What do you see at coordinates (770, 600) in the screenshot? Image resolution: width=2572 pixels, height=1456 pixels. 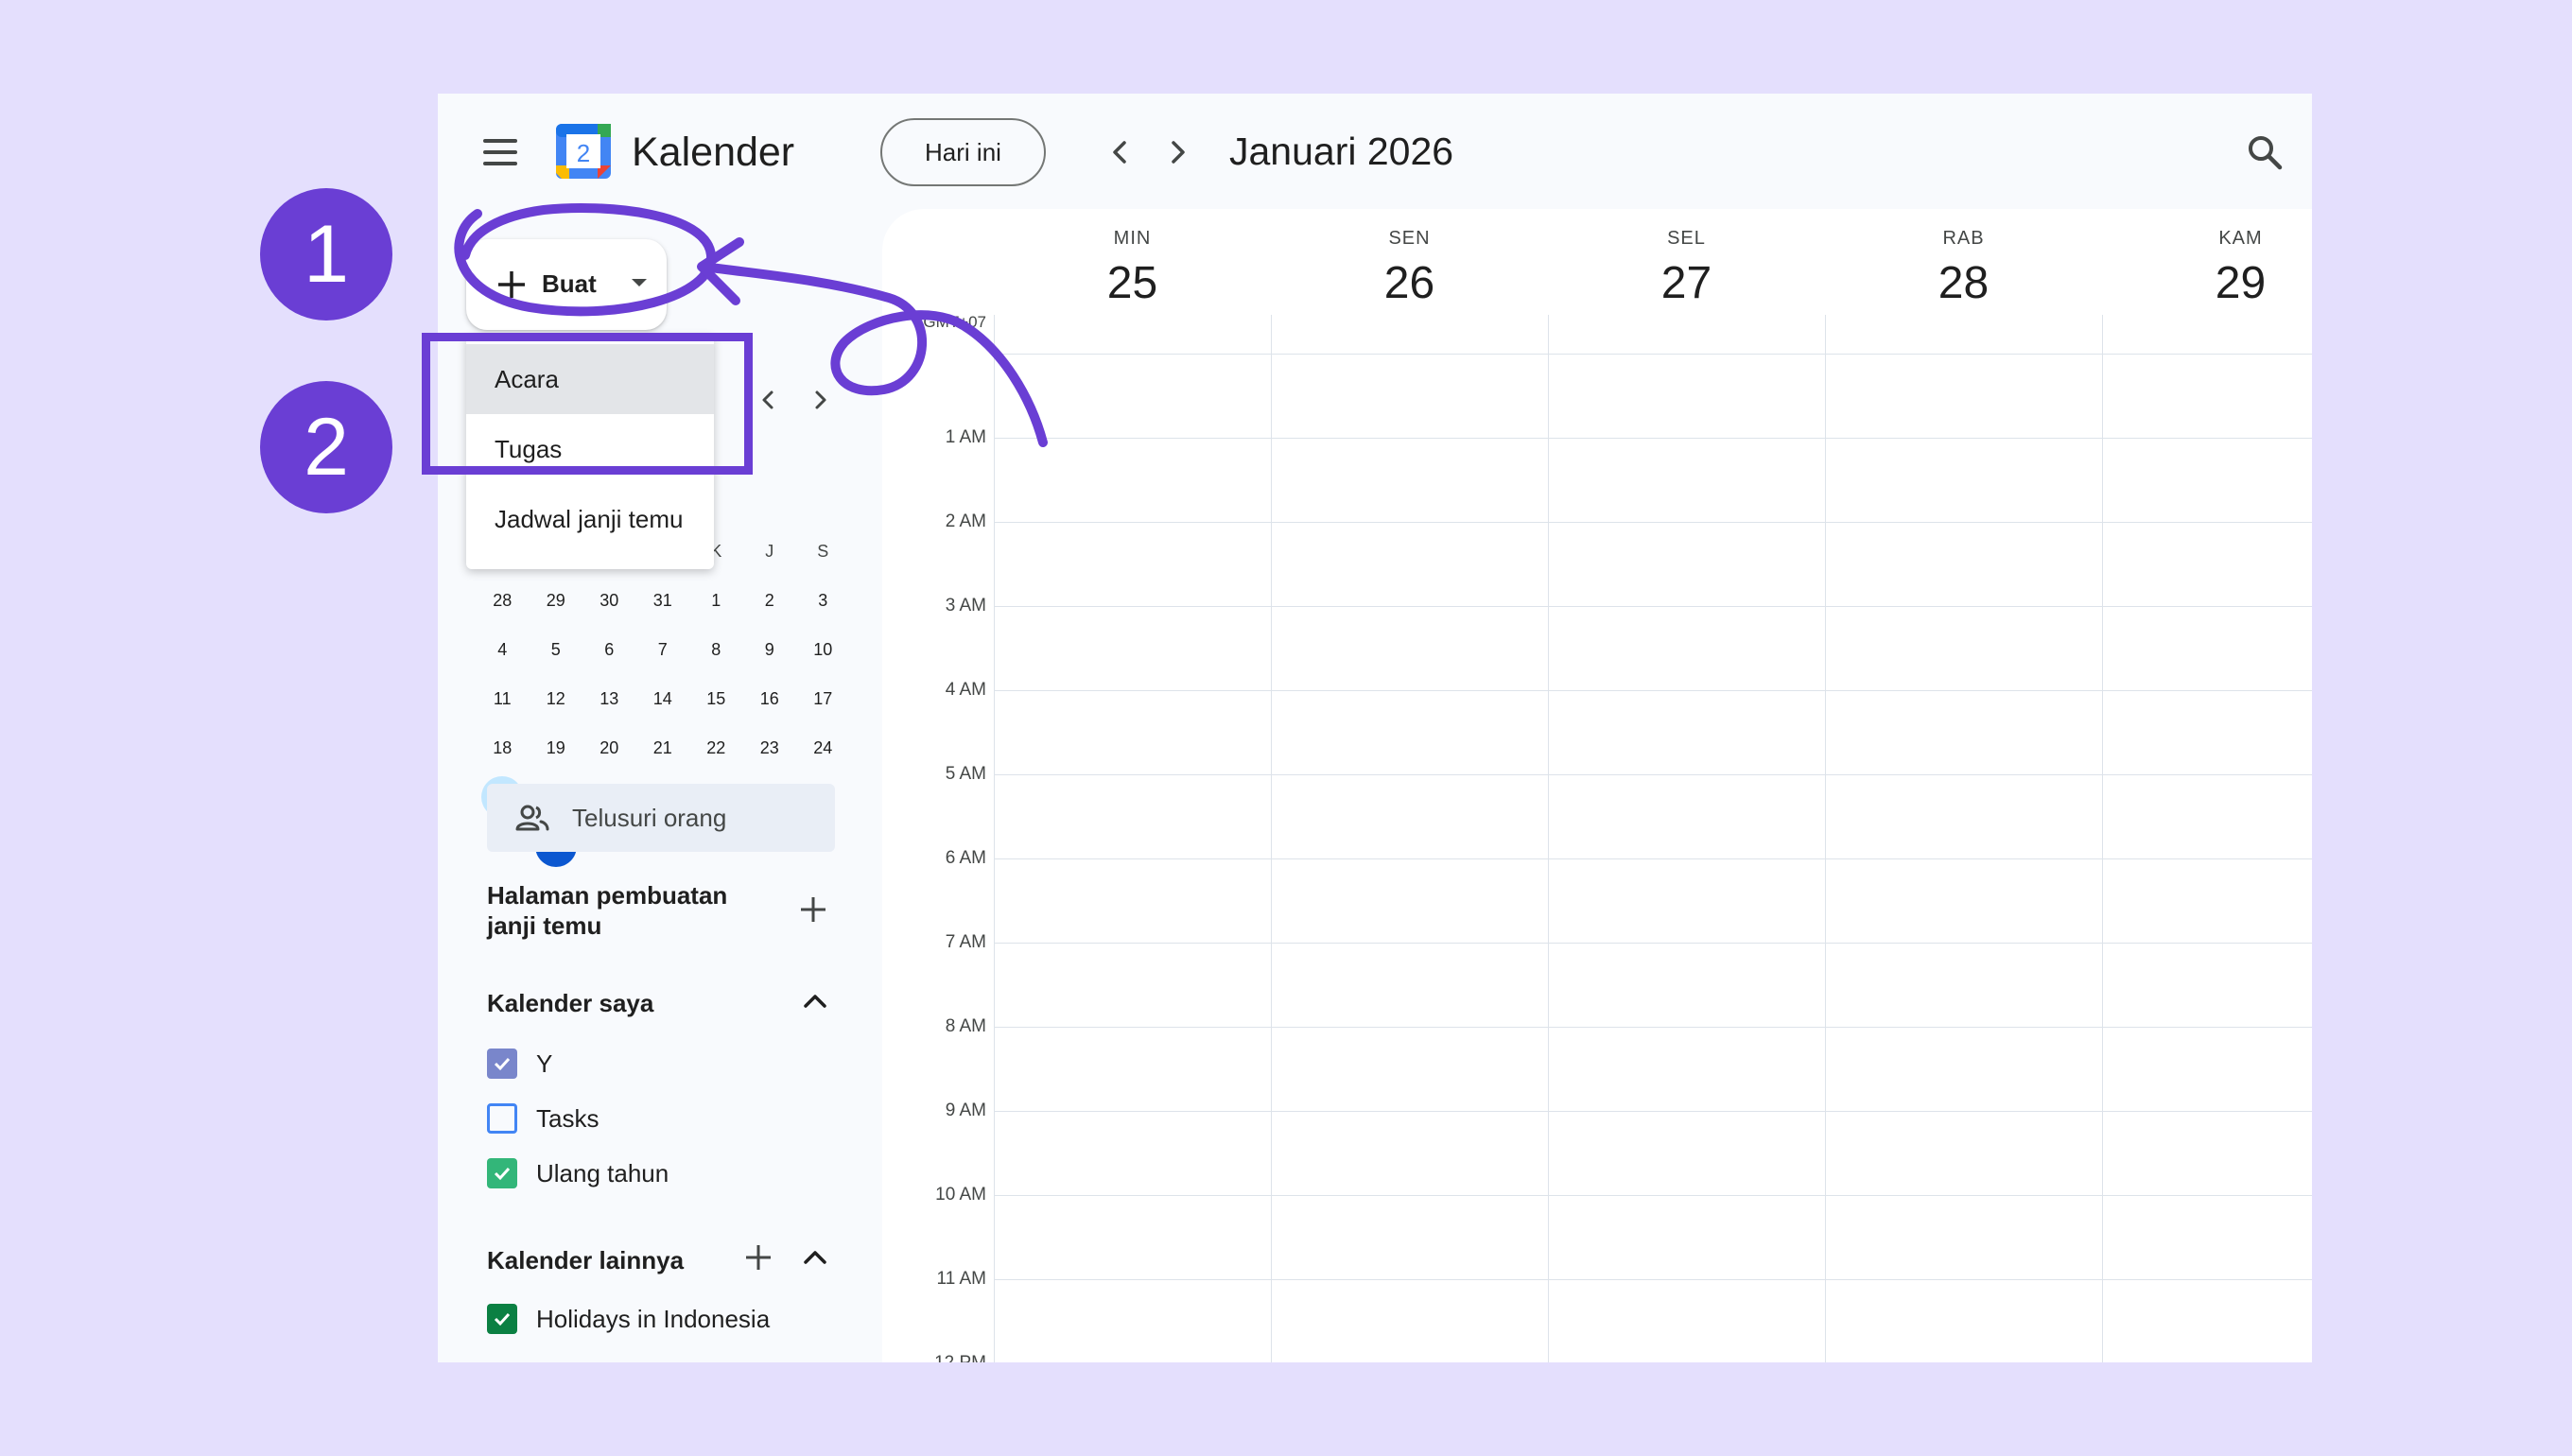 I see `mini-day: 2` at bounding box center [770, 600].